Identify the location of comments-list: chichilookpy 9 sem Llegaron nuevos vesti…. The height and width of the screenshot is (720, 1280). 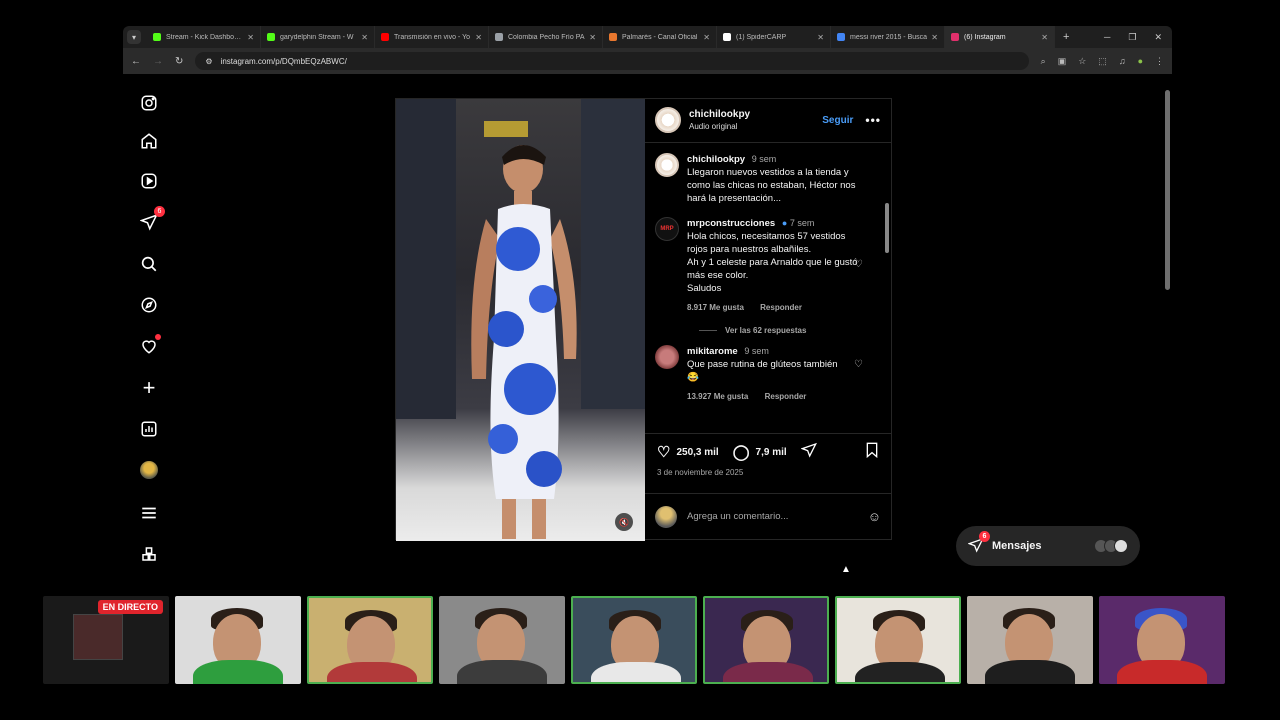
(768, 288).